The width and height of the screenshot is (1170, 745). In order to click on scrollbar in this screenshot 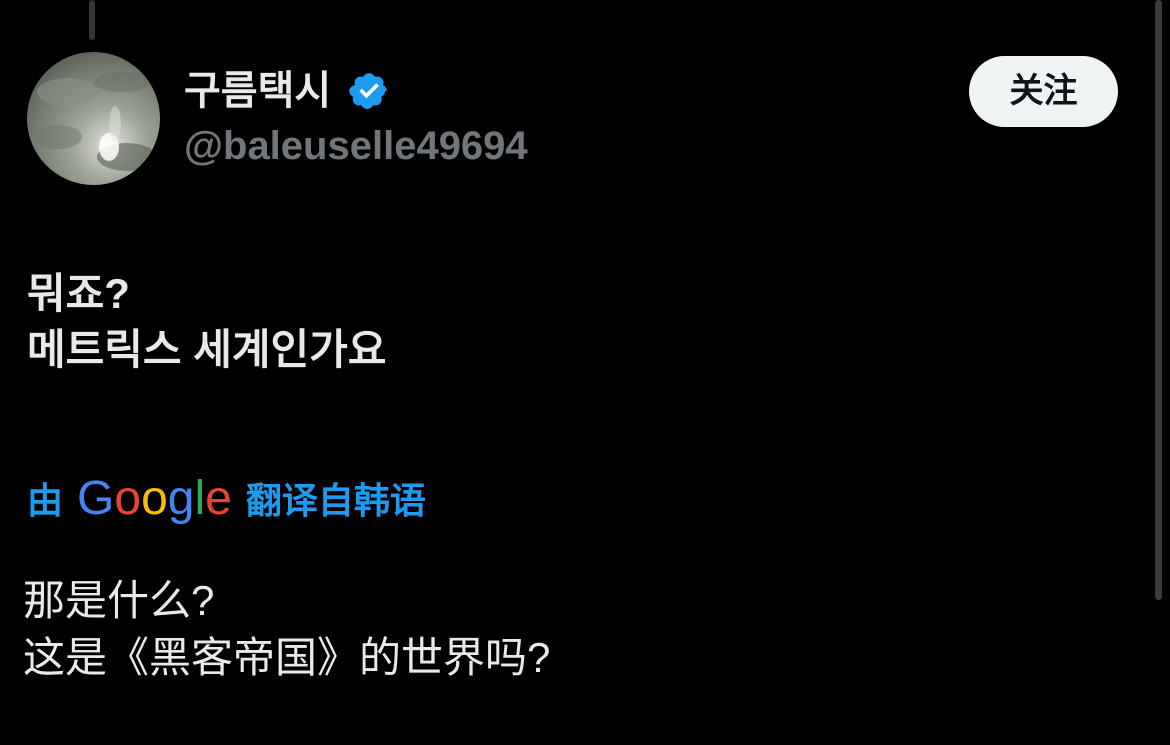, I will do `click(1158, 300)`.